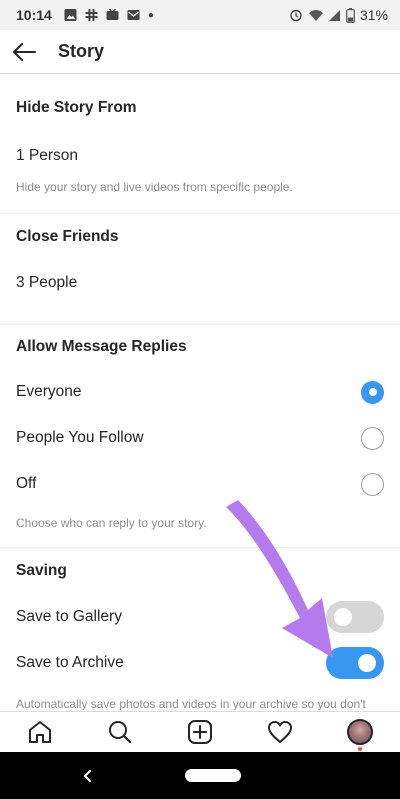  What do you see at coordinates (34, 15) in the screenshot?
I see `status-time: 10:14` at bounding box center [34, 15].